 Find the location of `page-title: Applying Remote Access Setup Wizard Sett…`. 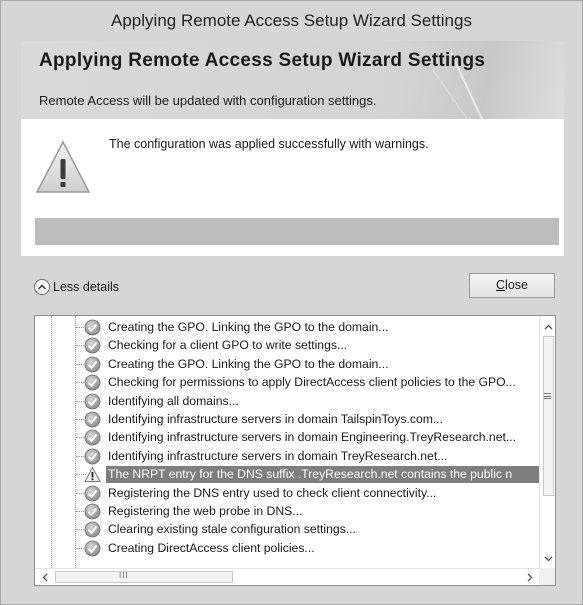

page-title: Applying Remote Access Setup Wizard Sett… is located at coordinates (262, 60).